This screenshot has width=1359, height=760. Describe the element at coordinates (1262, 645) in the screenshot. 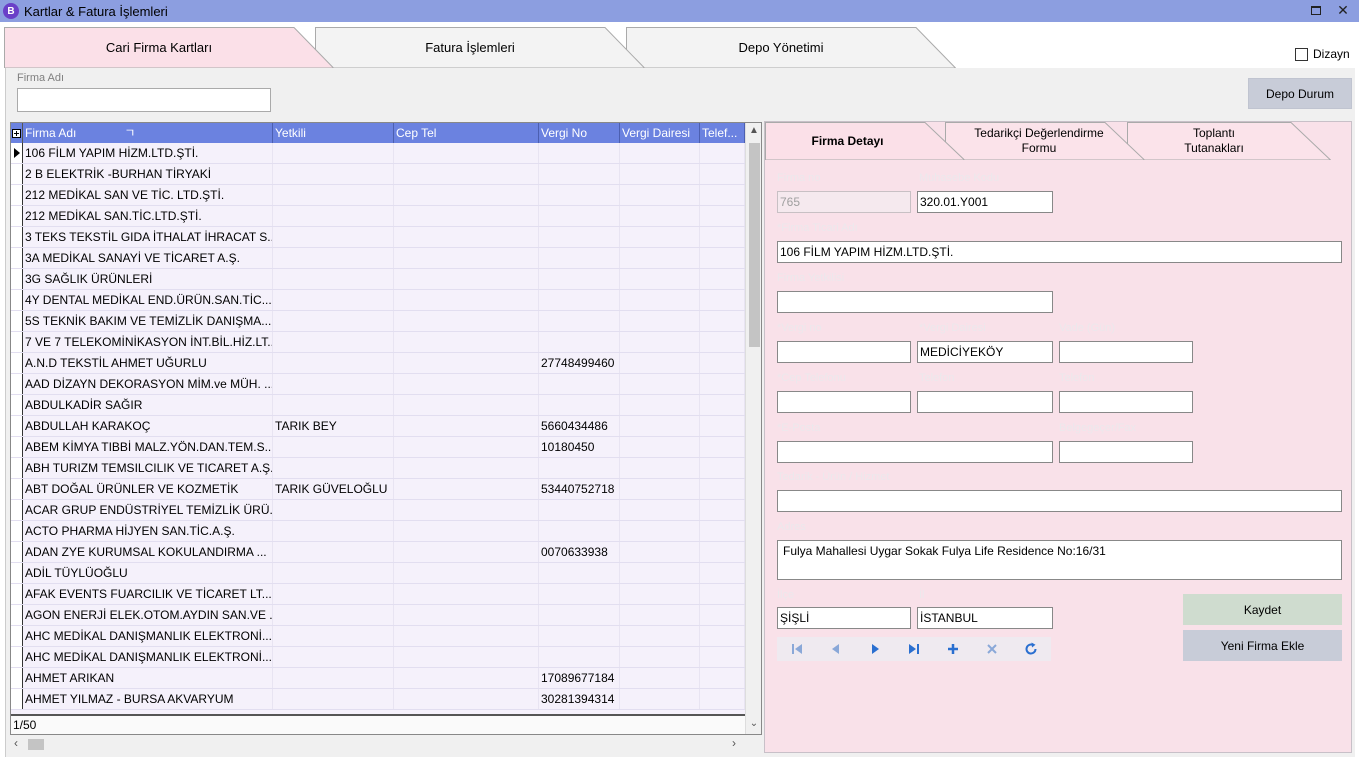

I see `yeni-firma-ekle-button: Yeni Firma Ekle` at that location.